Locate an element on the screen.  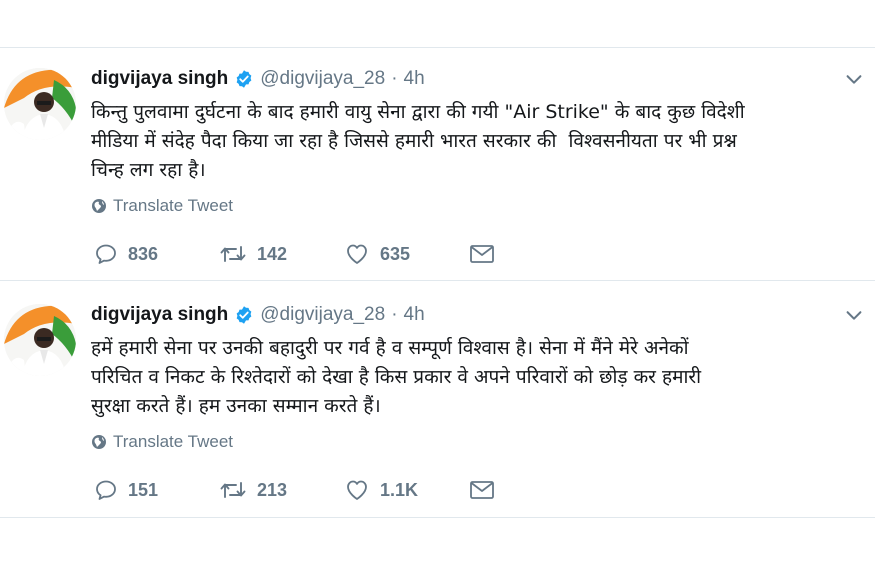
like-button: 635 is located at coordinates (406, 254).